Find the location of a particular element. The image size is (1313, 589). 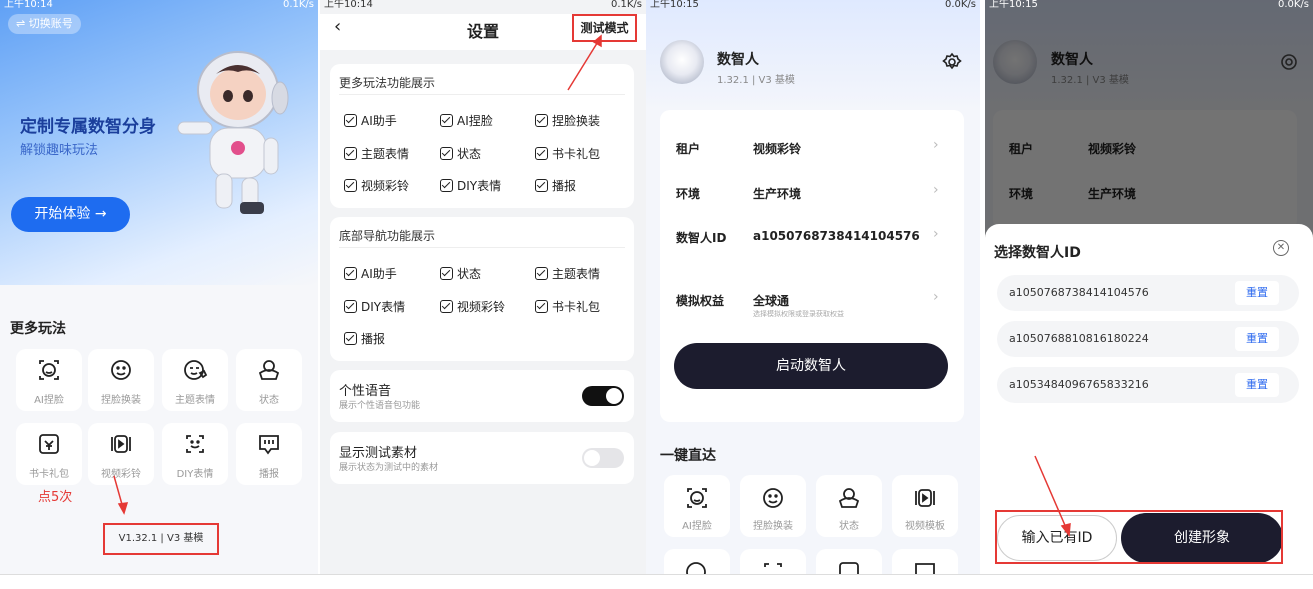

tile-face-dress: 捏脸换装 is located at coordinates (121, 380).